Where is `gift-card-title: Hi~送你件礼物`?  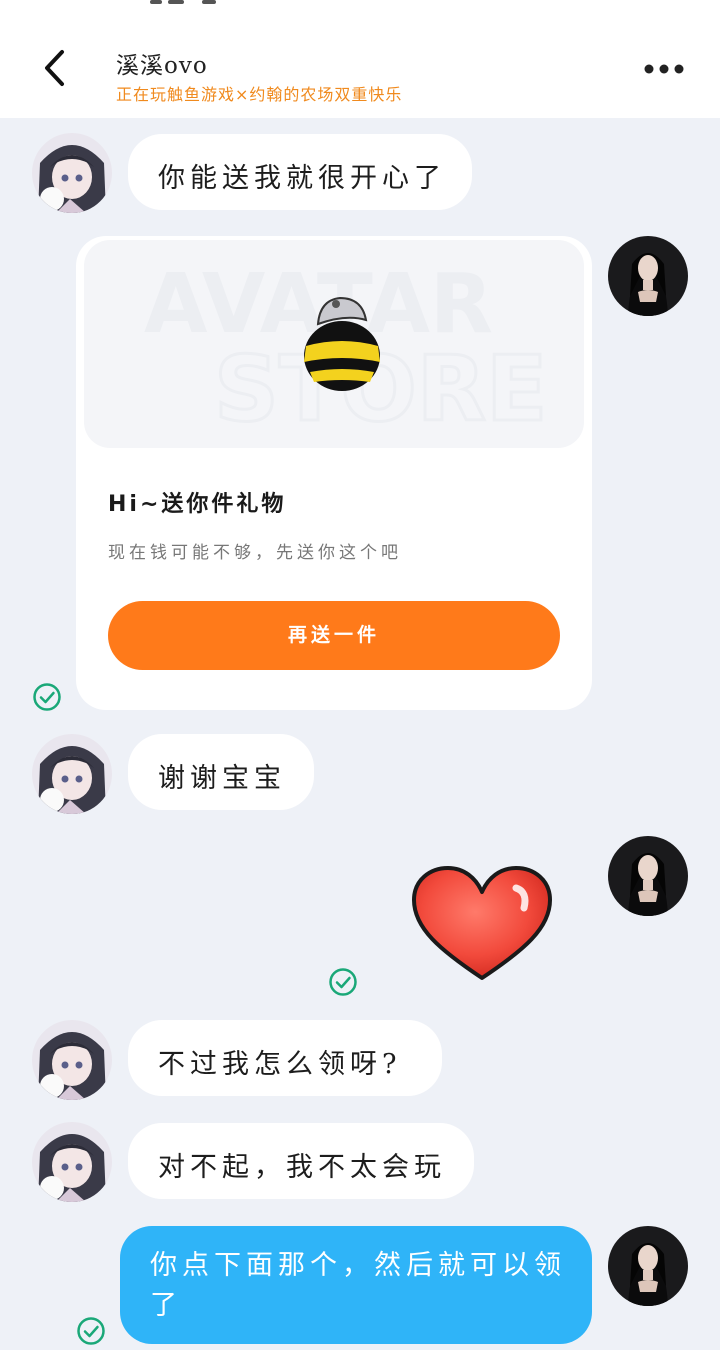 gift-card-title: Hi~送你件礼物 is located at coordinates (197, 504).